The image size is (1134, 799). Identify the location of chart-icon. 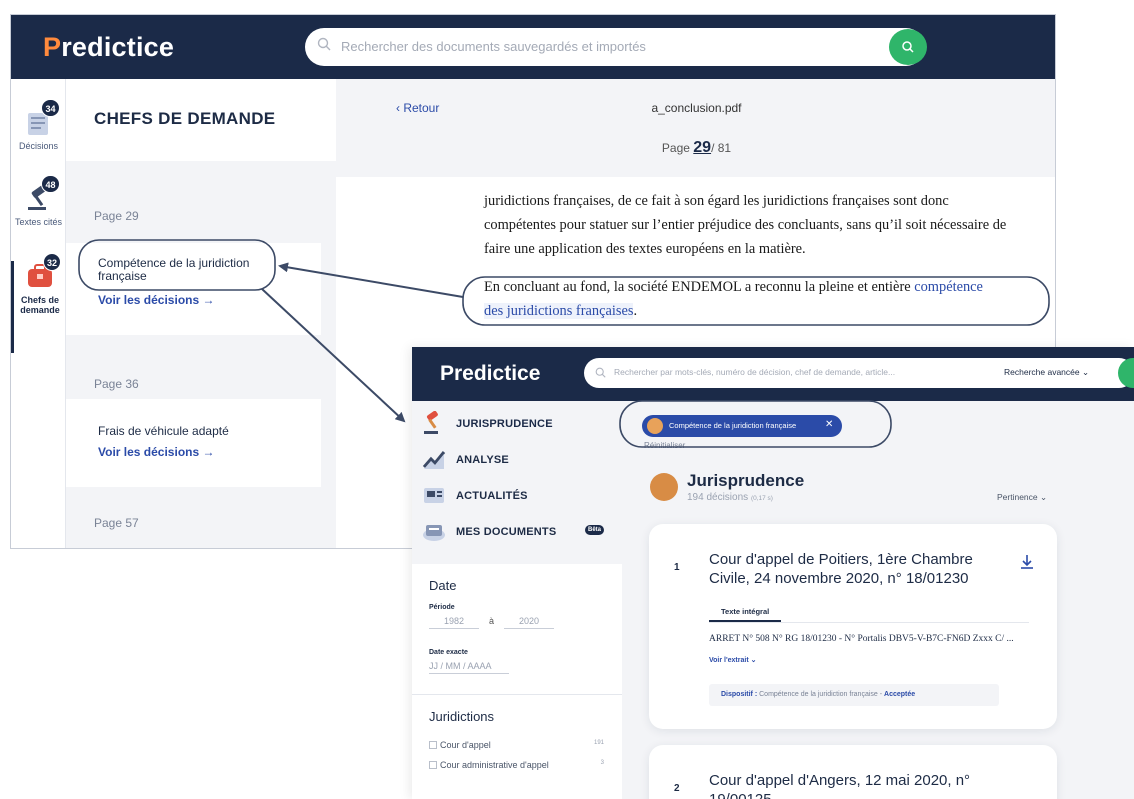
(434, 460).